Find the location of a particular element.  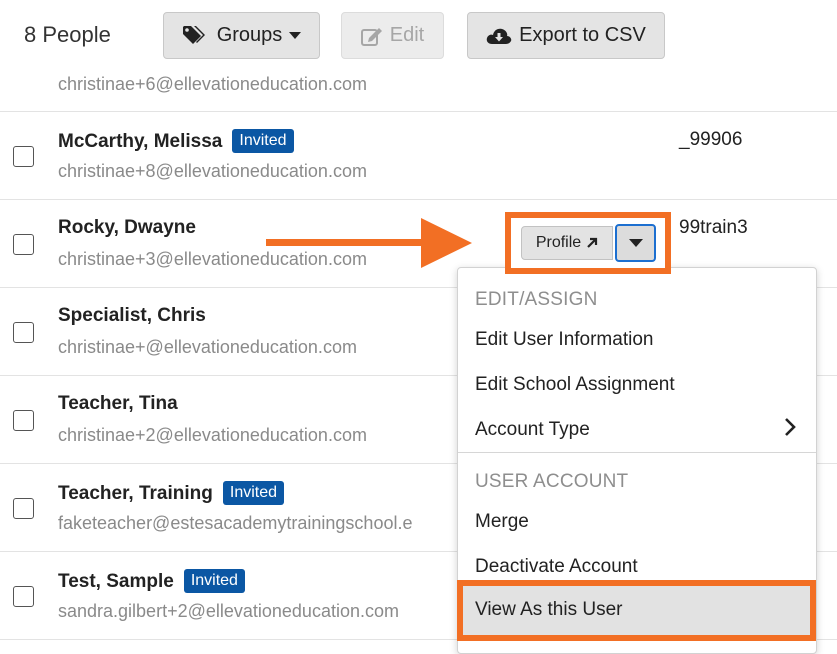

user-id: 99train3 is located at coordinates (713, 227).